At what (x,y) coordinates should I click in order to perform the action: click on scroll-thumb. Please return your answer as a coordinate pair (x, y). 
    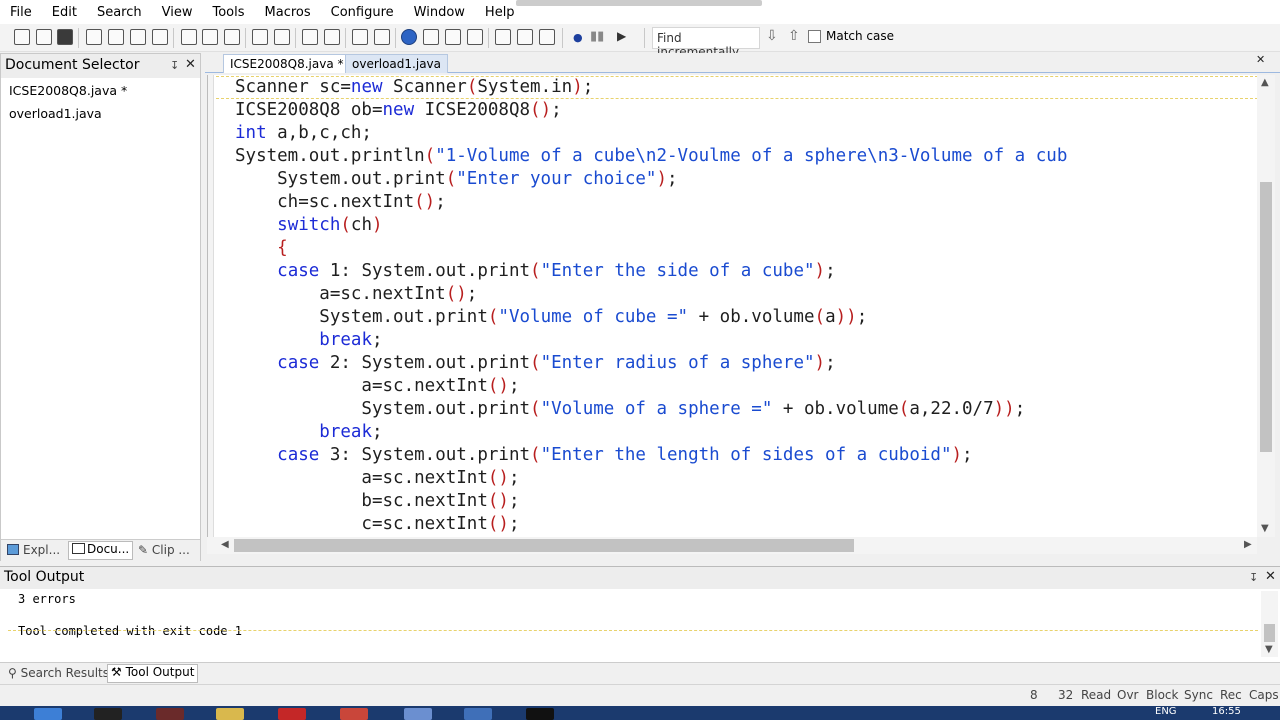
    Looking at the image, I should click on (1269, 633).